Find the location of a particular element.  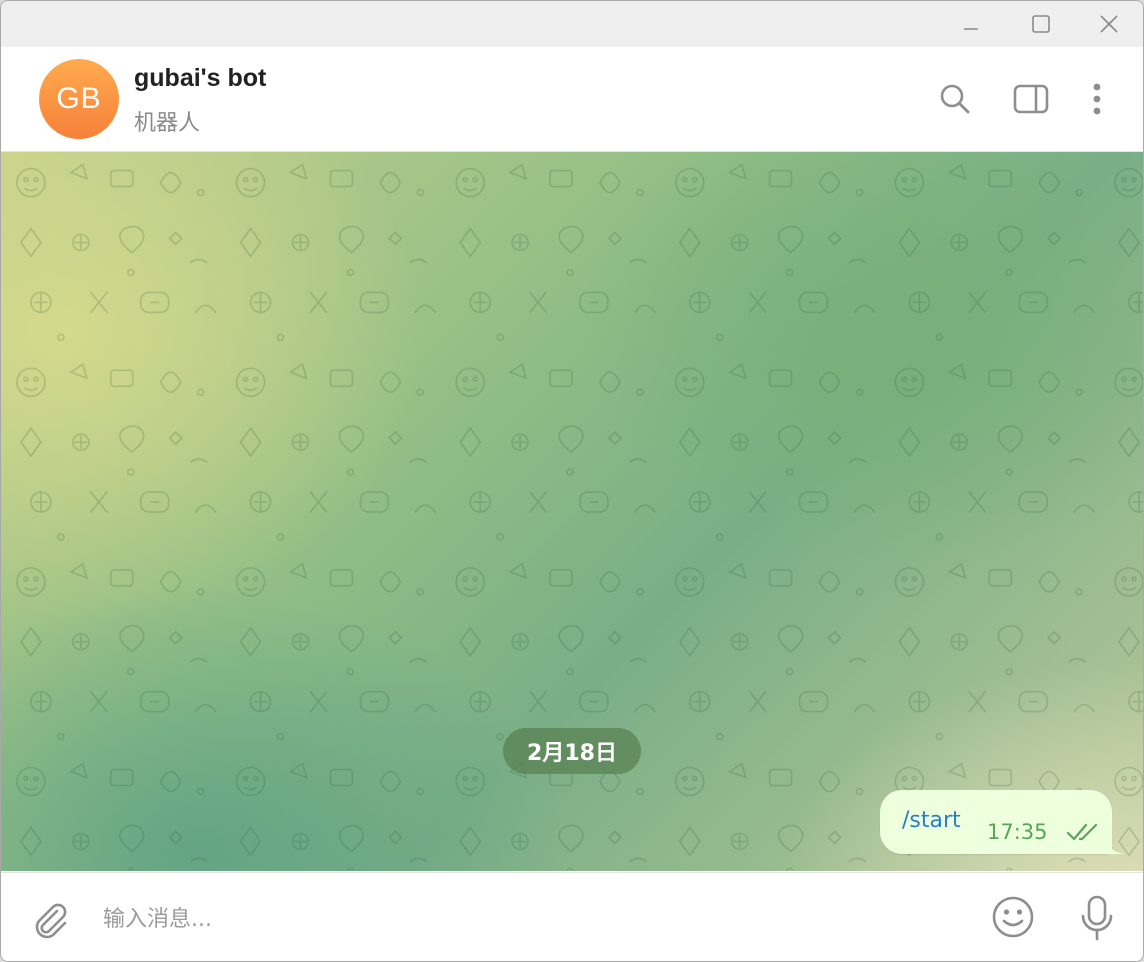

microphone-icon is located at coordinates (1097, 918).